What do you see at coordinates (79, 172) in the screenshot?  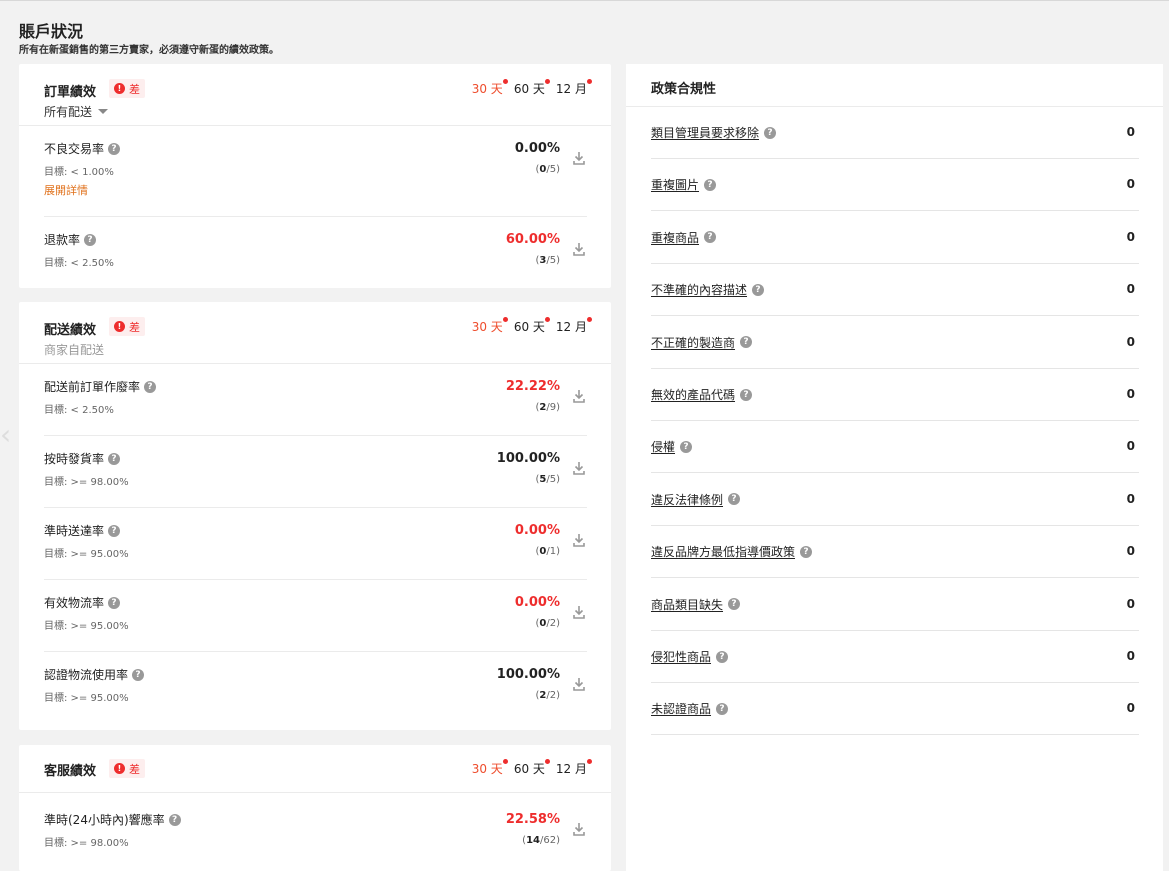 I see `metric-target: 目標: < 1.00%` at bounding box center [79, 172].